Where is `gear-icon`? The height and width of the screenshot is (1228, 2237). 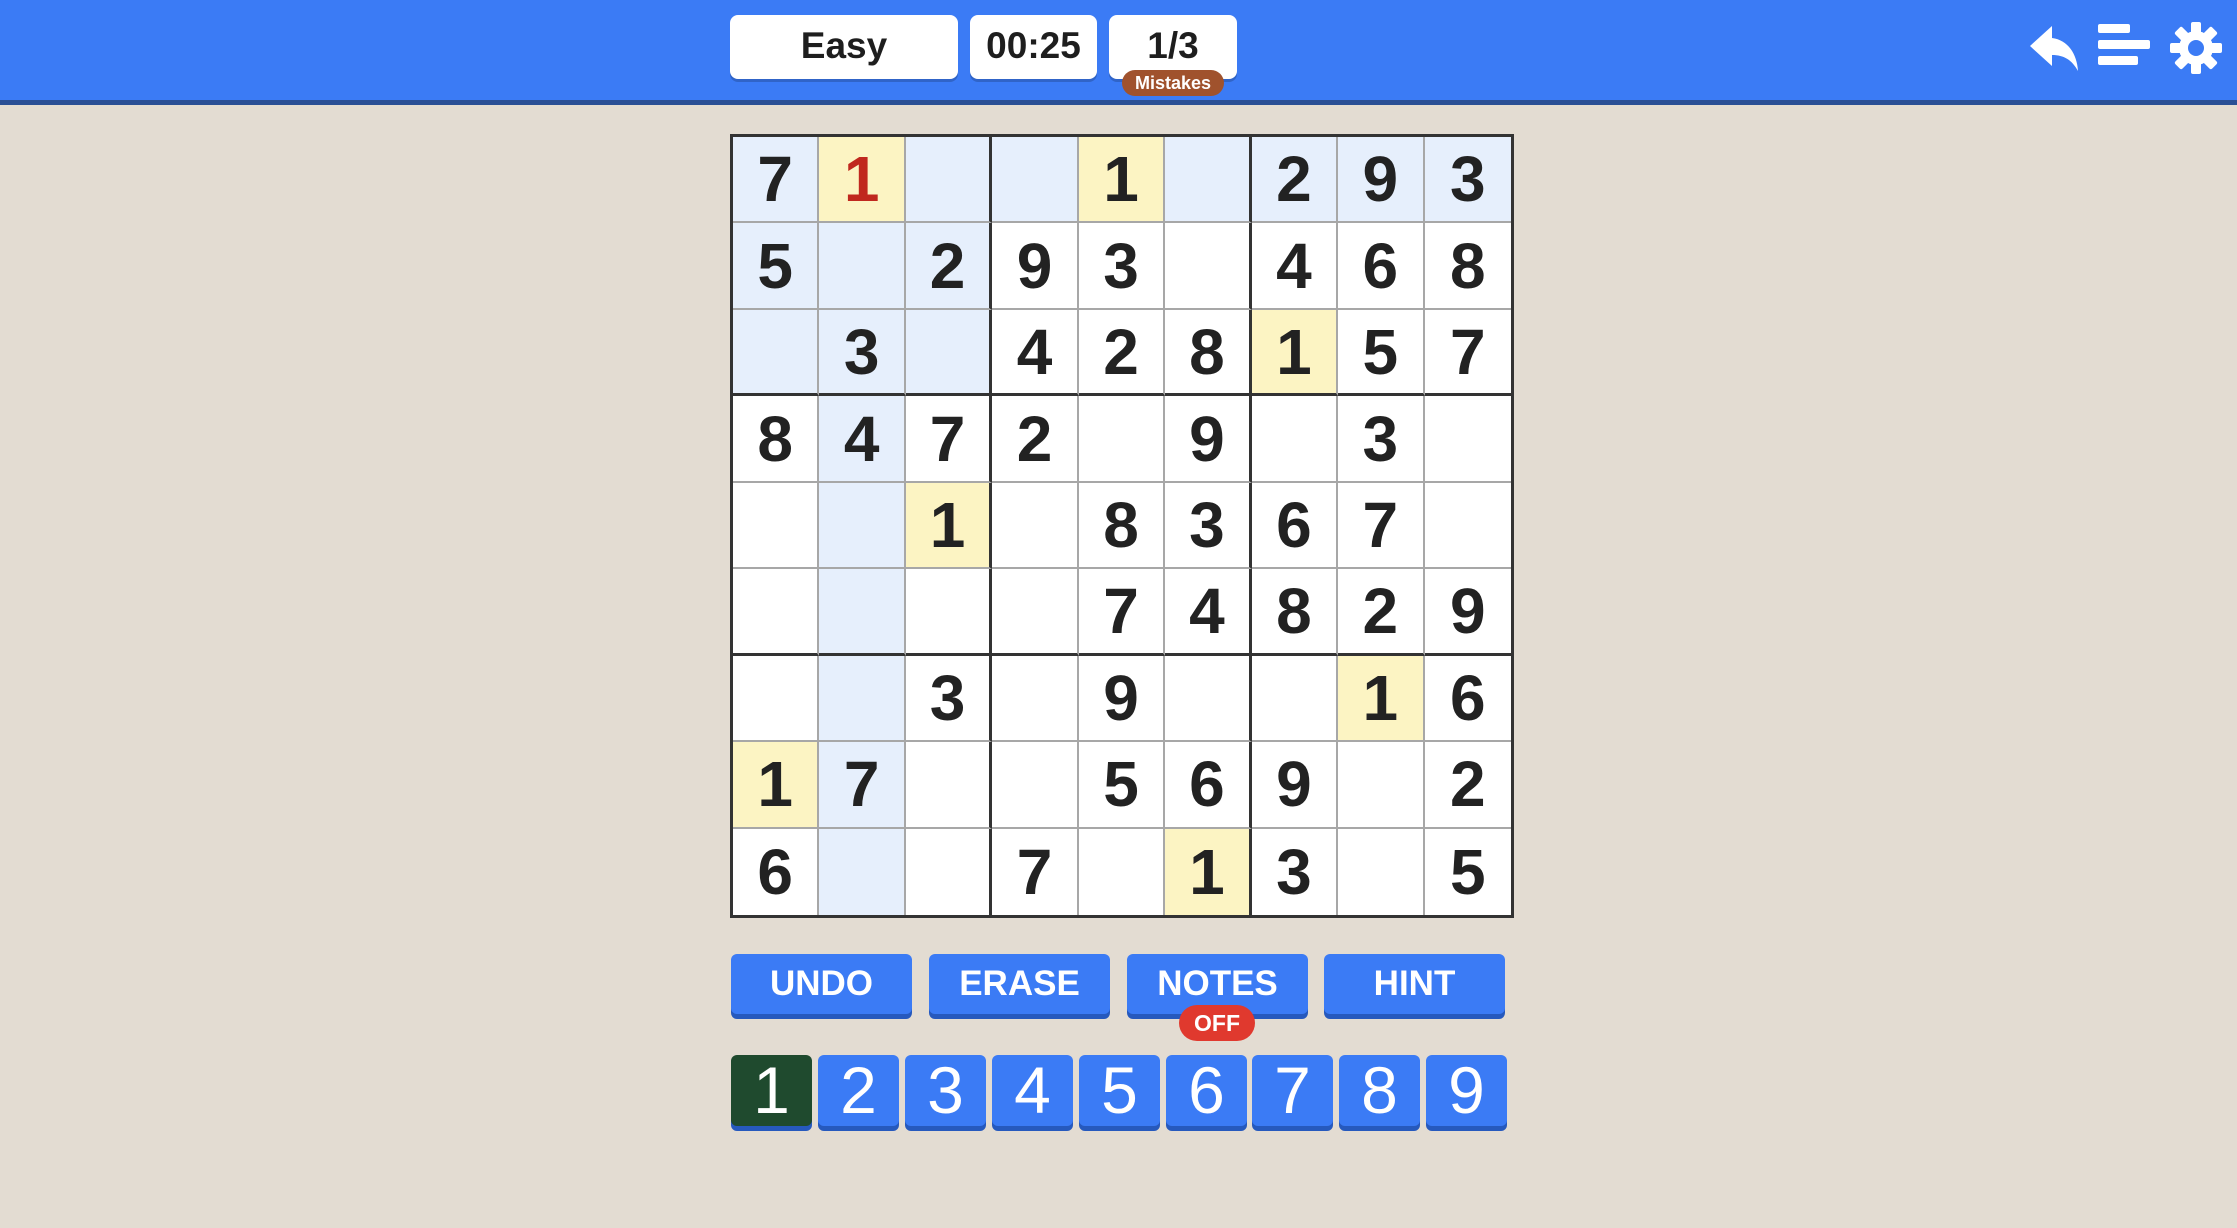
gear-icon is located at coordinates (2196, 48).